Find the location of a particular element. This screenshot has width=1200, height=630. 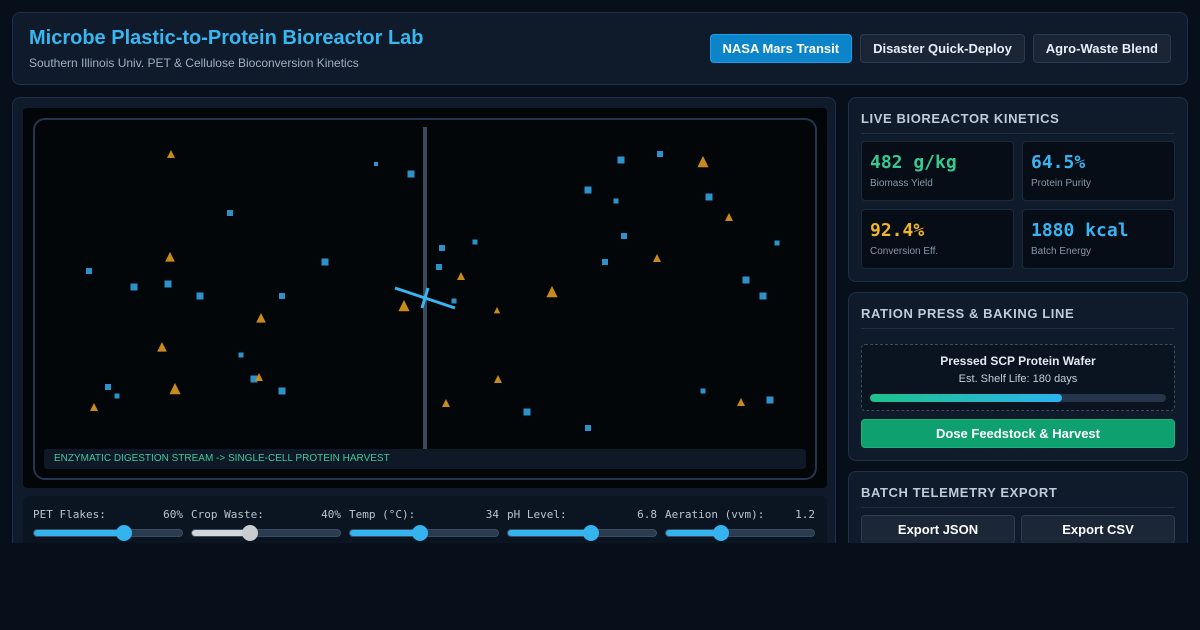

biomass-yield-card: 482 g/kg Biomass Yield is located at coordinates (937, 171).